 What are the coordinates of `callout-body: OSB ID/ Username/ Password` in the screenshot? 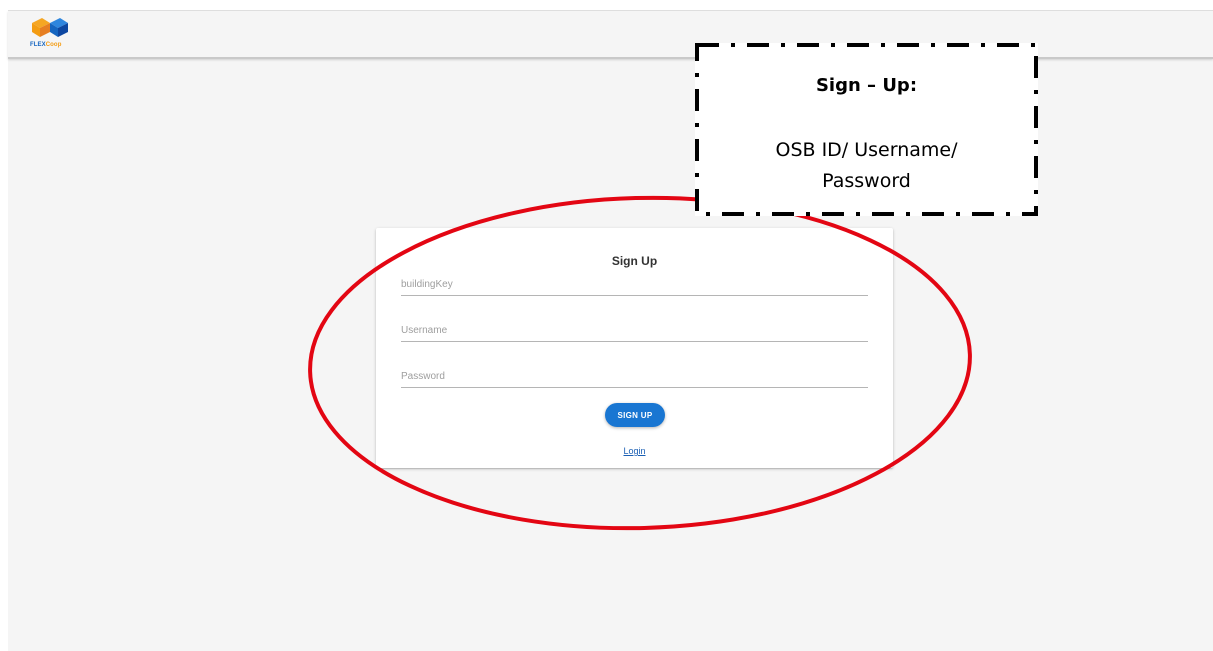 It's located at (866, 166).